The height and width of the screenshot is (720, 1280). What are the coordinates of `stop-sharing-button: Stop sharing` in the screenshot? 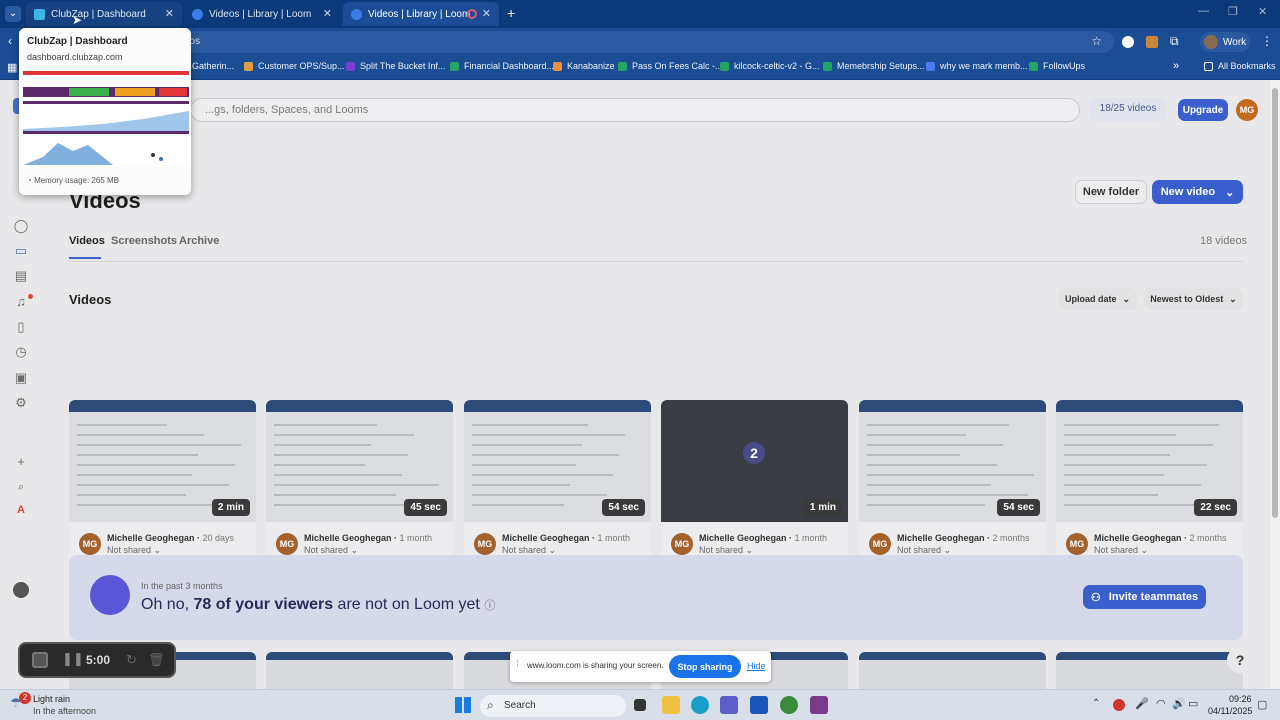 It's located at (705, 666).